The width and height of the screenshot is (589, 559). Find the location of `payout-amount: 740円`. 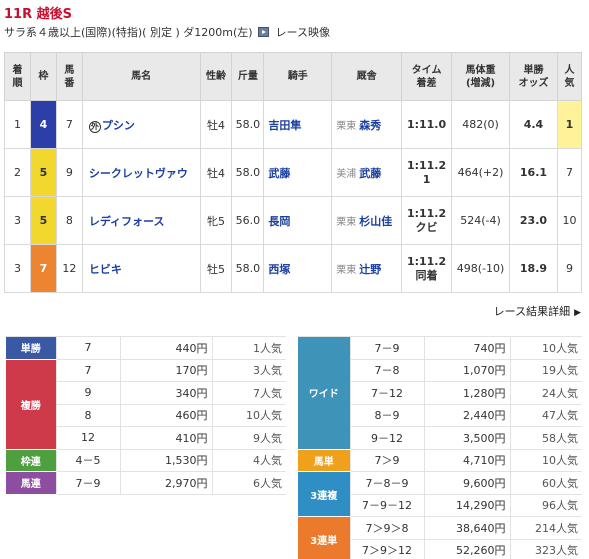

payout-amount: 740円 is located at coordinates (466, 348).